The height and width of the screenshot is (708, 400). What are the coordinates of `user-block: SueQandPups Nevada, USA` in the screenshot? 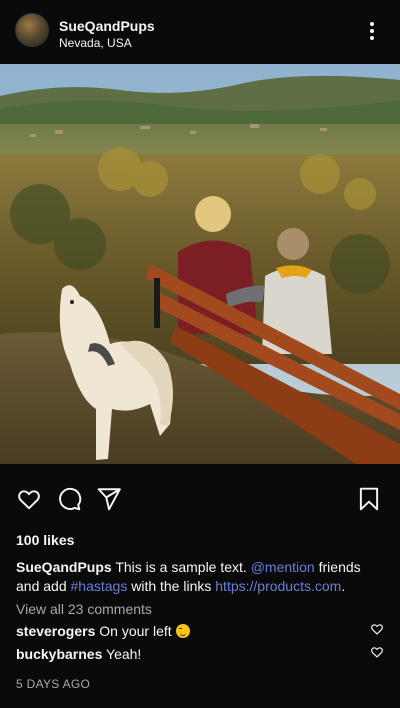 It's located at (107, 34).